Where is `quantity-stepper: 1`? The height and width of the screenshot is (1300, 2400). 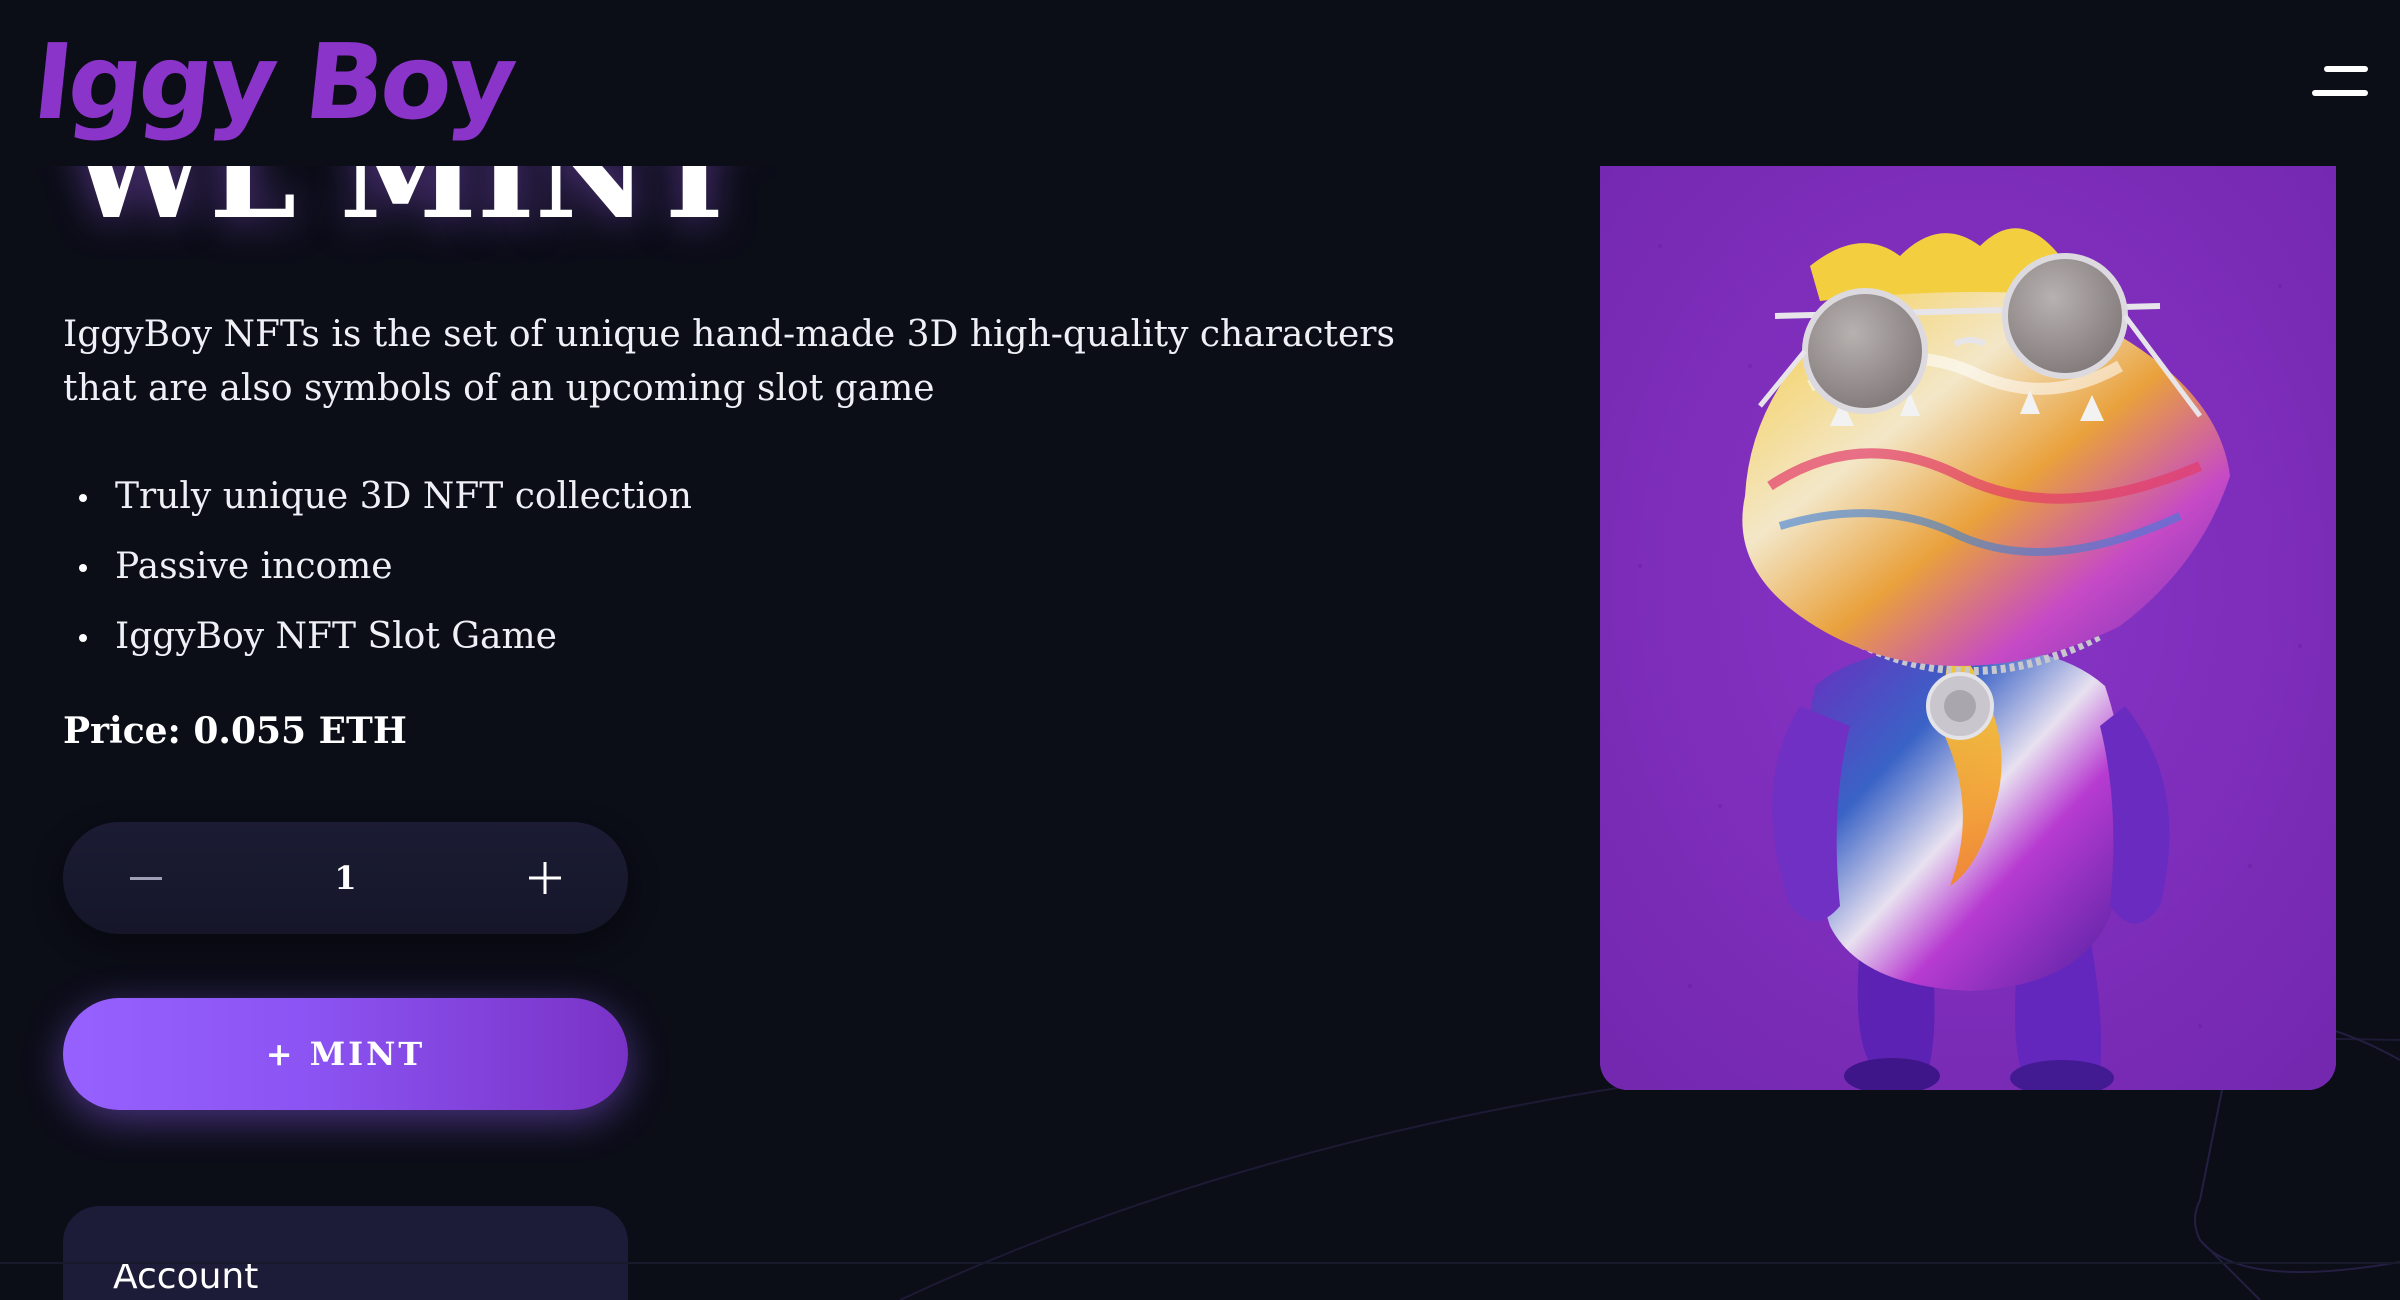
quantity-stepper: 1 is located at coordinates (345, 878).